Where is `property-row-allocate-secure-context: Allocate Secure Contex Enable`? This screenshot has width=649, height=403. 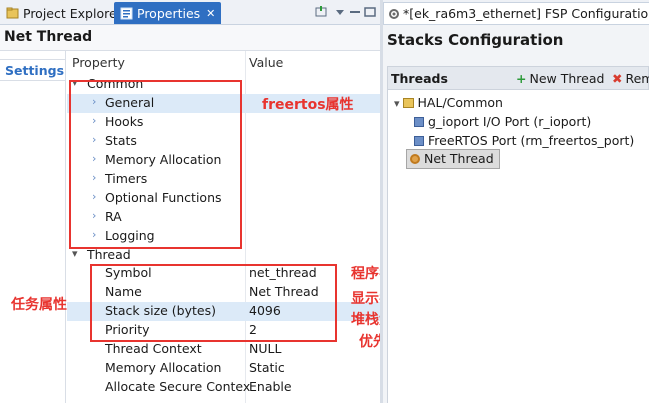
property-row-allocate-secure-context: Allocate Secure Contex Enable is located at coordinates (223, 387).